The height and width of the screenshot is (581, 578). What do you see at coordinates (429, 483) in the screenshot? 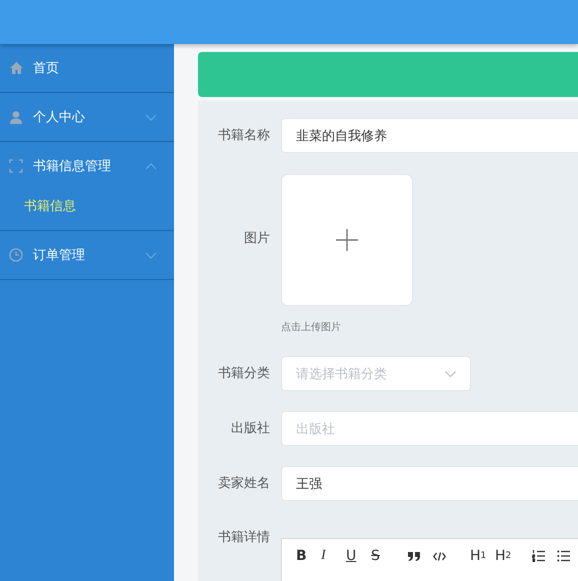
I see `input-field: 王强` at bounding box center [429, 483].